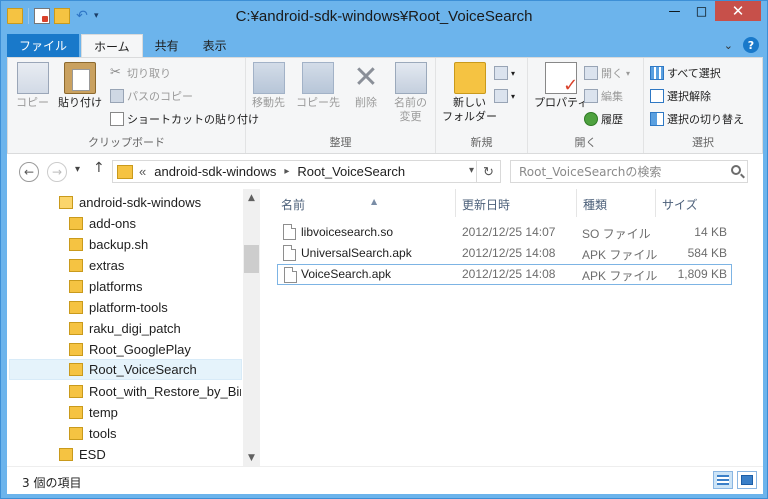 The width and height of the screenshot is (768, 499). What do you see at coordinates (488, 171) in the screenshot?
I see `refresh-icon: ↻` at bounding box center [488, 171].